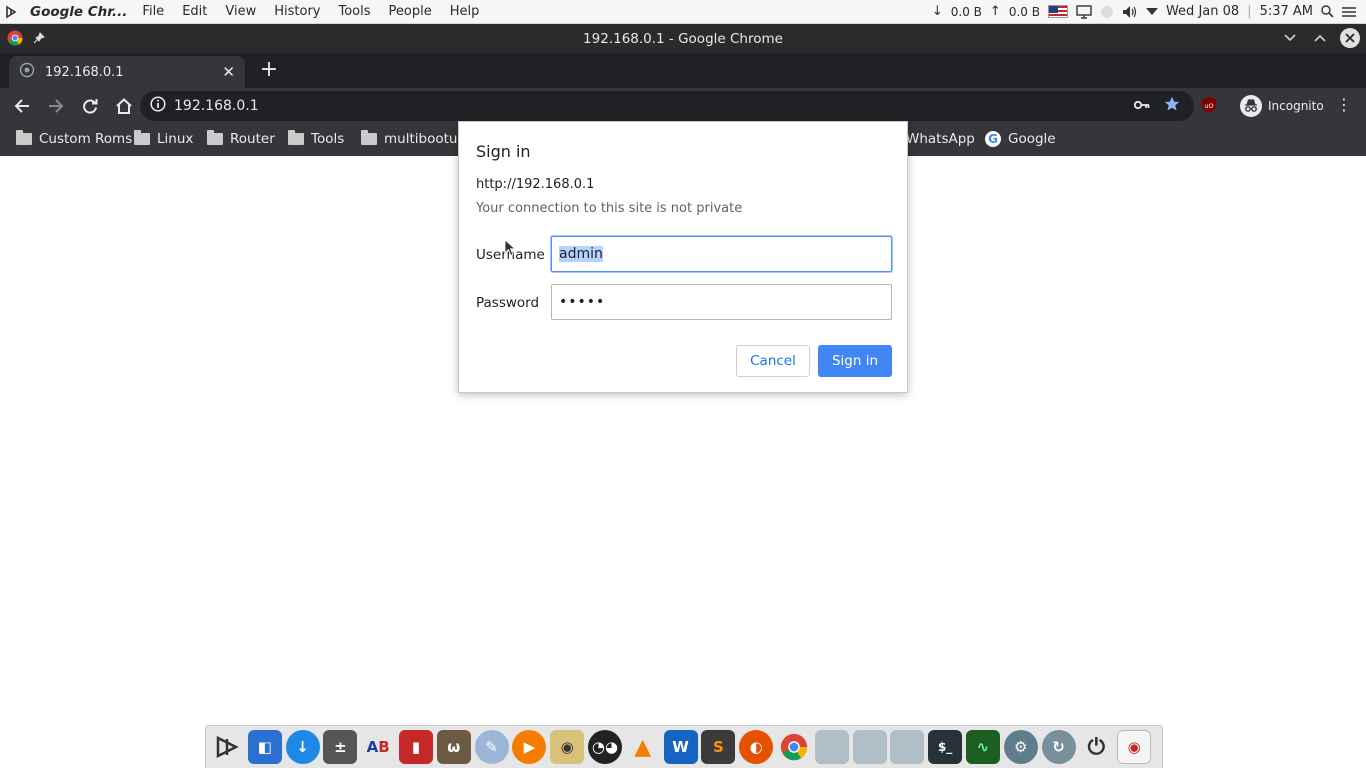  I want to click on settings-icon: ⚙, so click(1020, 747).